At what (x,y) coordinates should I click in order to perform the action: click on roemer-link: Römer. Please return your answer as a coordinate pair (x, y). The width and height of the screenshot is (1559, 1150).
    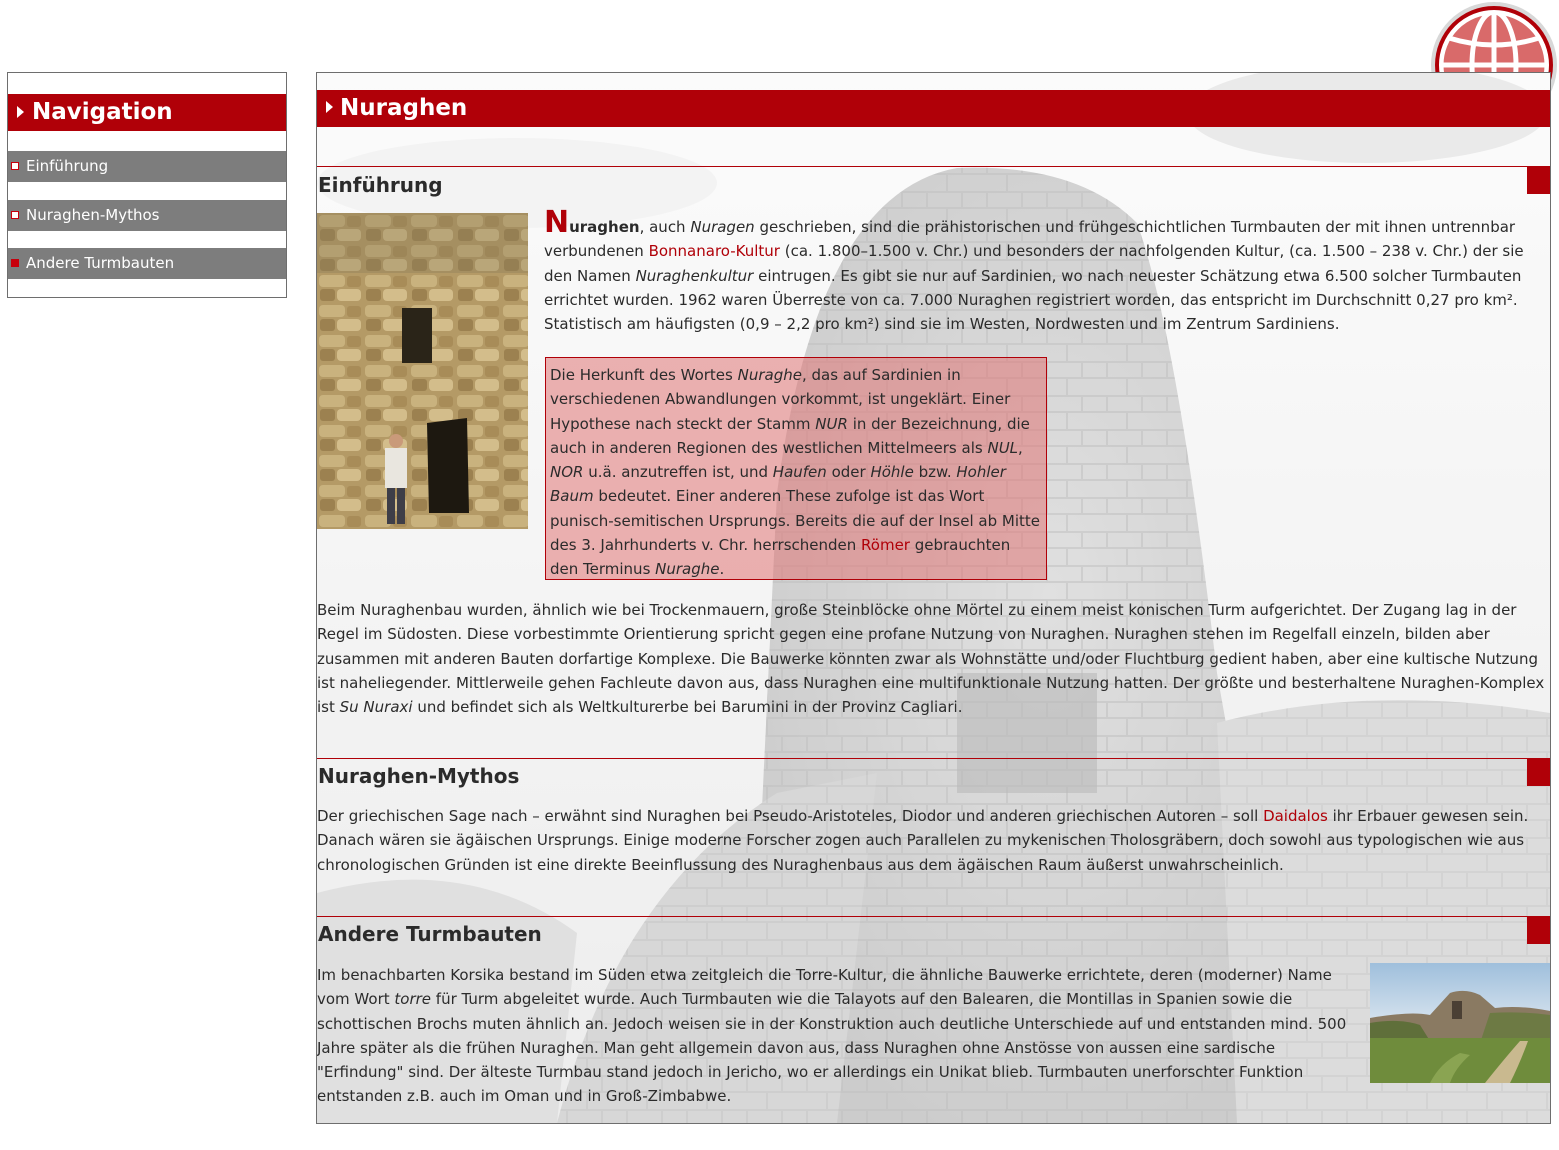
    Looking at the image, I should click on (885, 545).